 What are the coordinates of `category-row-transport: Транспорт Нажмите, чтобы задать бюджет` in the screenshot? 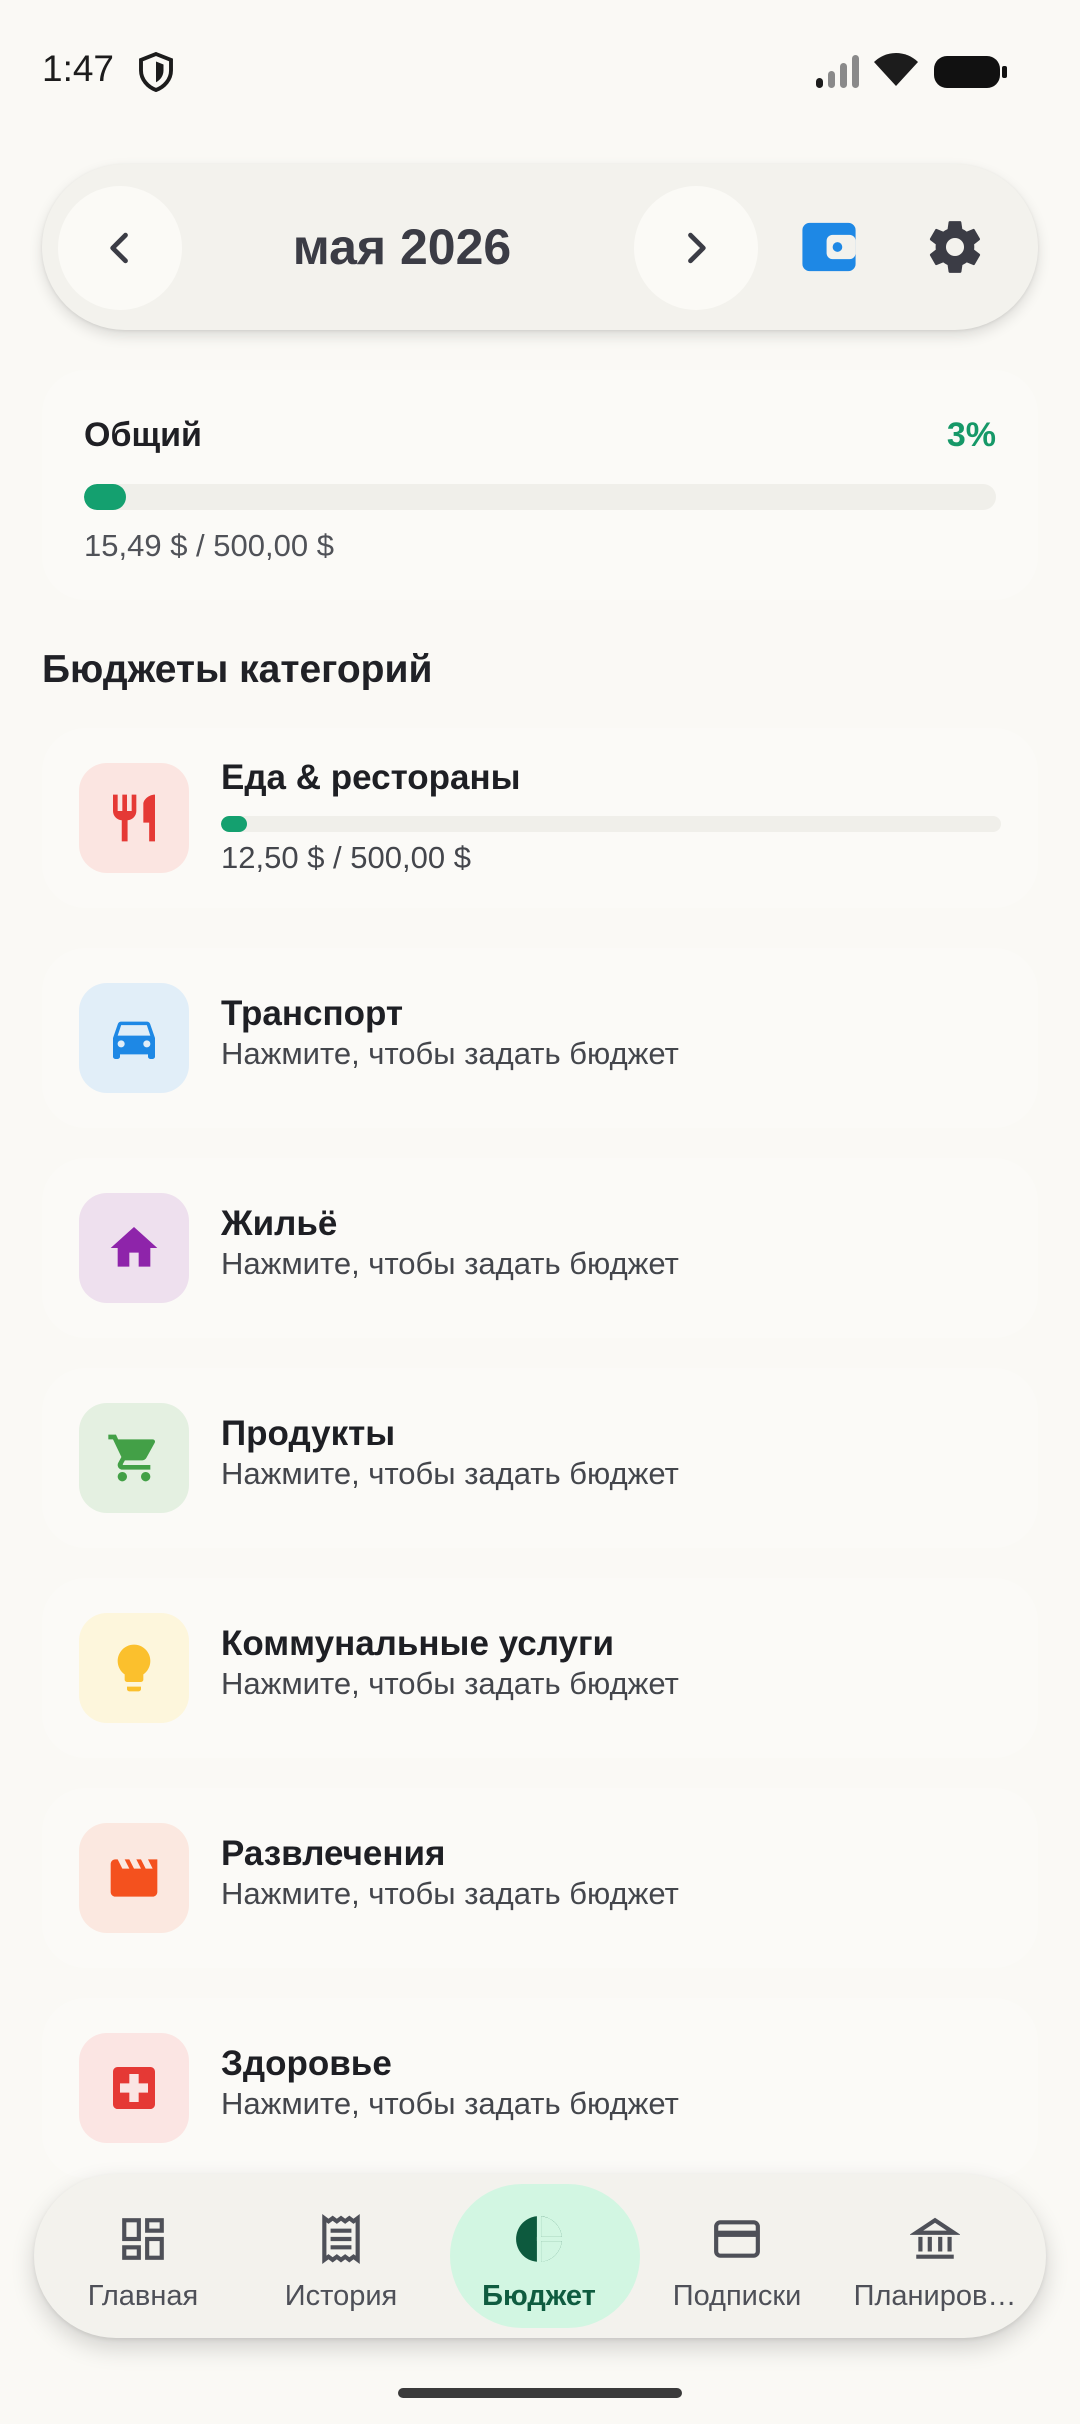 It's located at (540, 1038).